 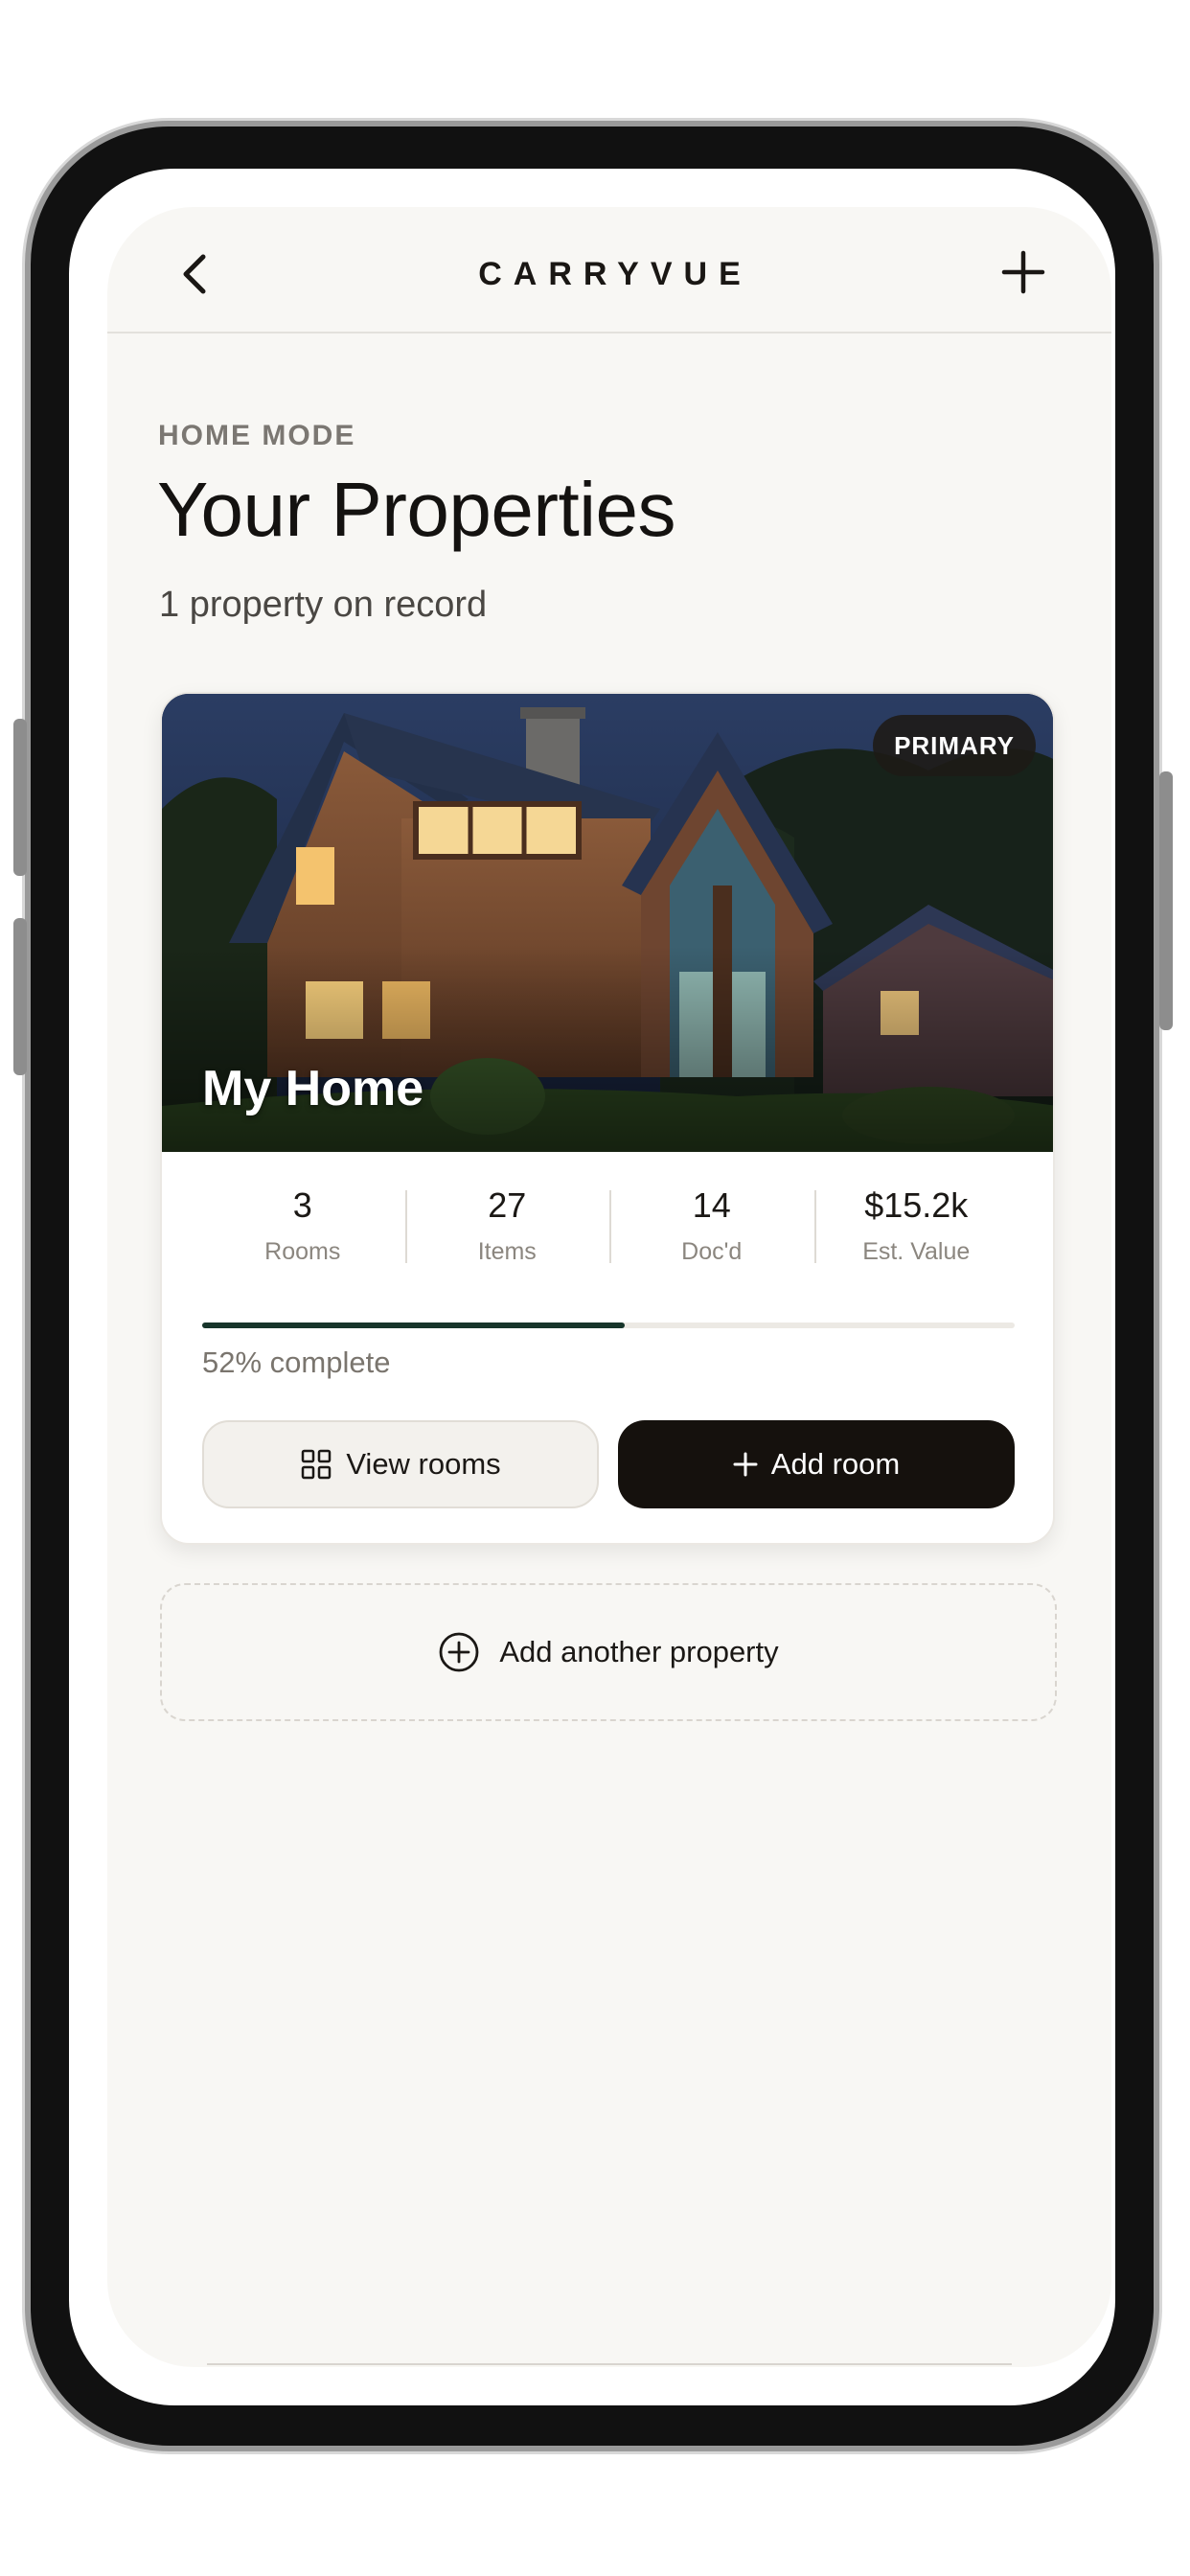 What do you see at coordinates (607, 923) in the screenshot?
I see `property-image: PRIMARY My Home` at bounding box center [607, 923].